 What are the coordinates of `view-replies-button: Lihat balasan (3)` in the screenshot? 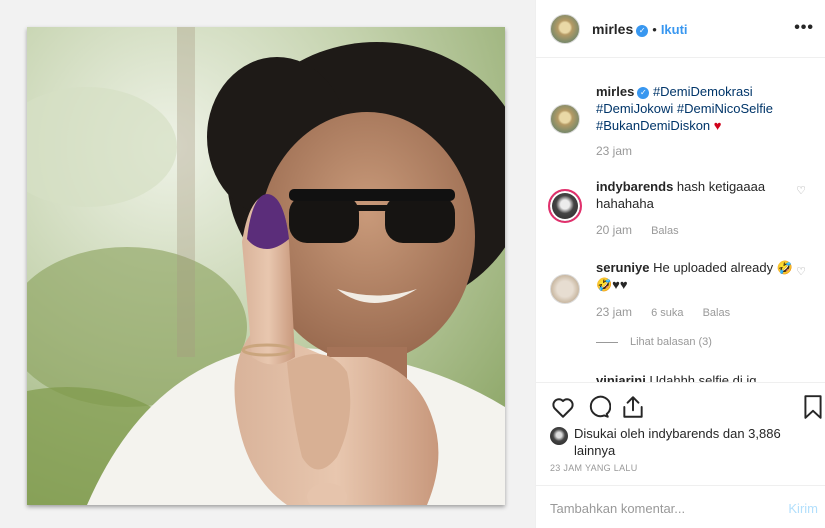 It's located at (654, 342).